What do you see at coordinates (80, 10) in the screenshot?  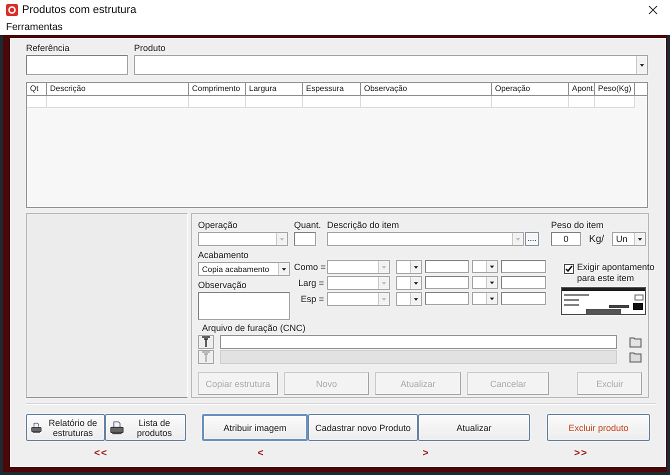 I see `window-title: Produtos com estrutura` at bounding box center [80, 10].